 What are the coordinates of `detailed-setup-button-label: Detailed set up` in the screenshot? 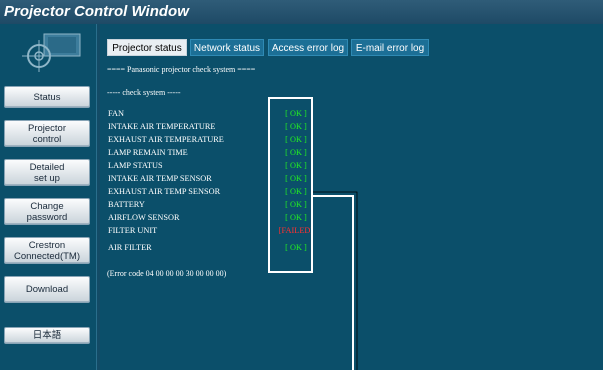 It's located at (47, 172).